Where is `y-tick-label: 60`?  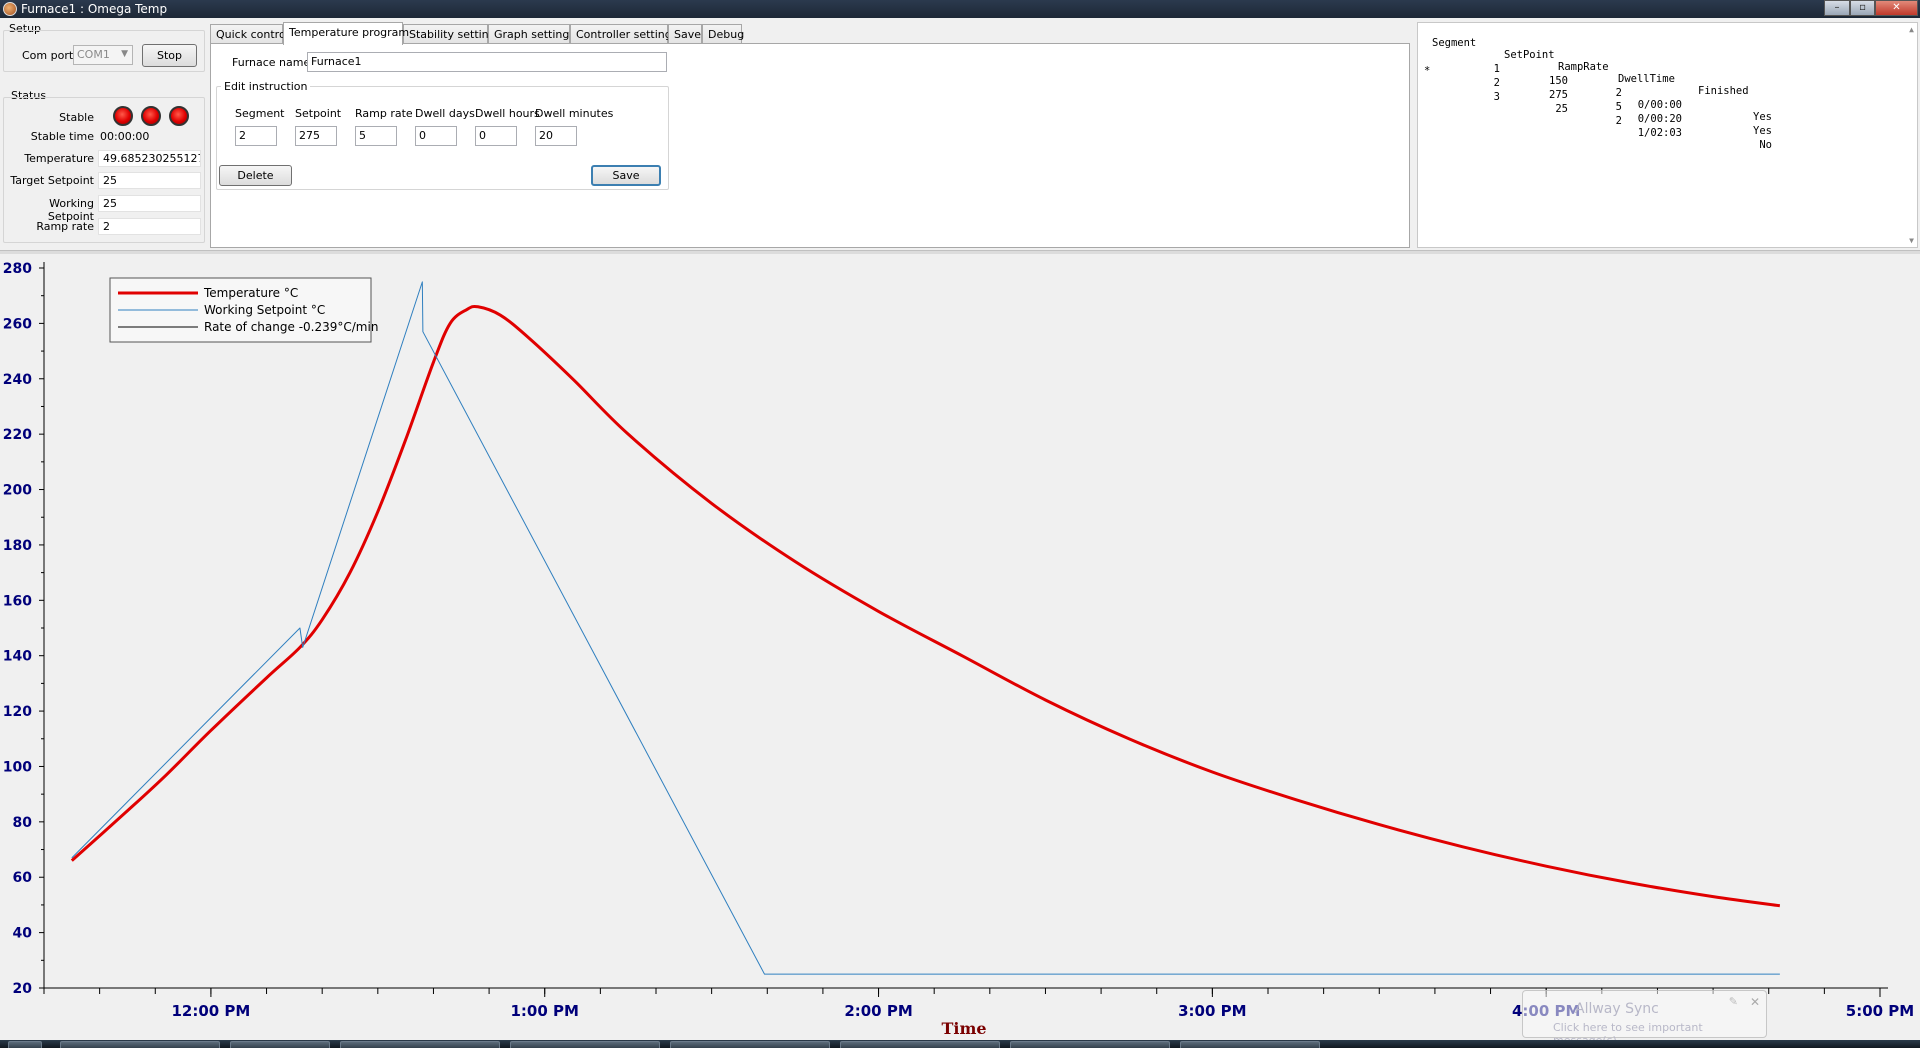 y-tick-label: 60 is located at coordinates (23, 878).